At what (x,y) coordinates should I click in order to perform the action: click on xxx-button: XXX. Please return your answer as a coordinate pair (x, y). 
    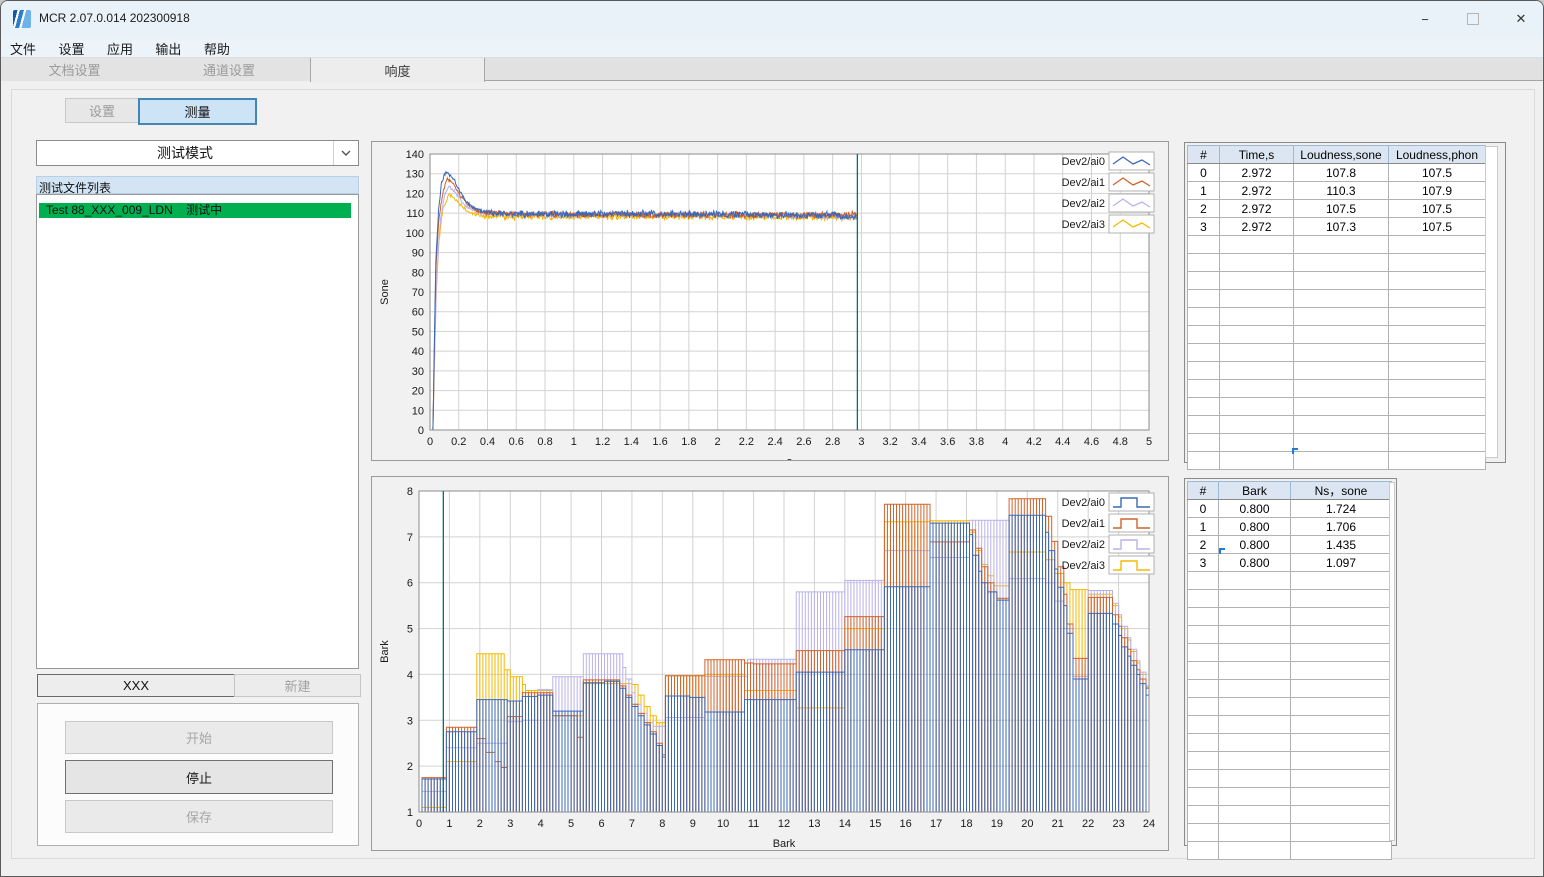
    Looking at the image, I should click on (136, 685).